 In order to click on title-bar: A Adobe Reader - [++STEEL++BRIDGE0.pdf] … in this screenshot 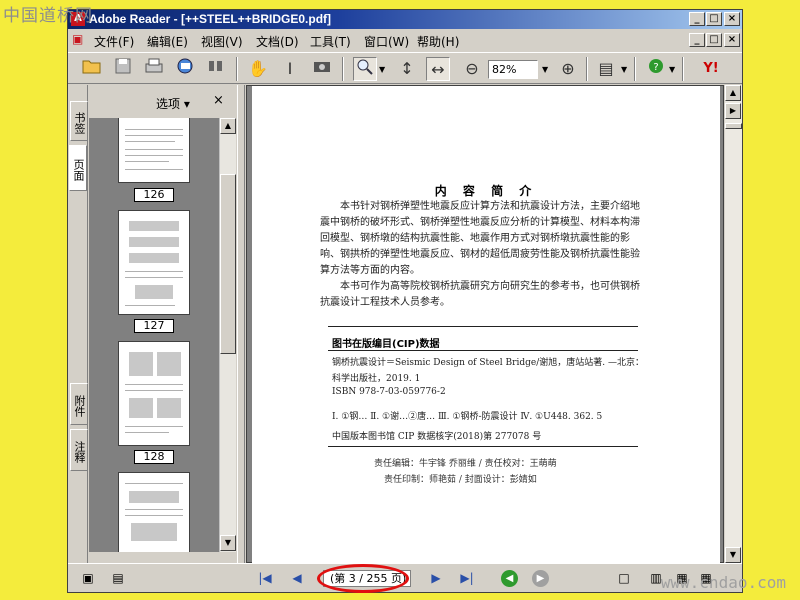, I will do `click(405, 19)`.